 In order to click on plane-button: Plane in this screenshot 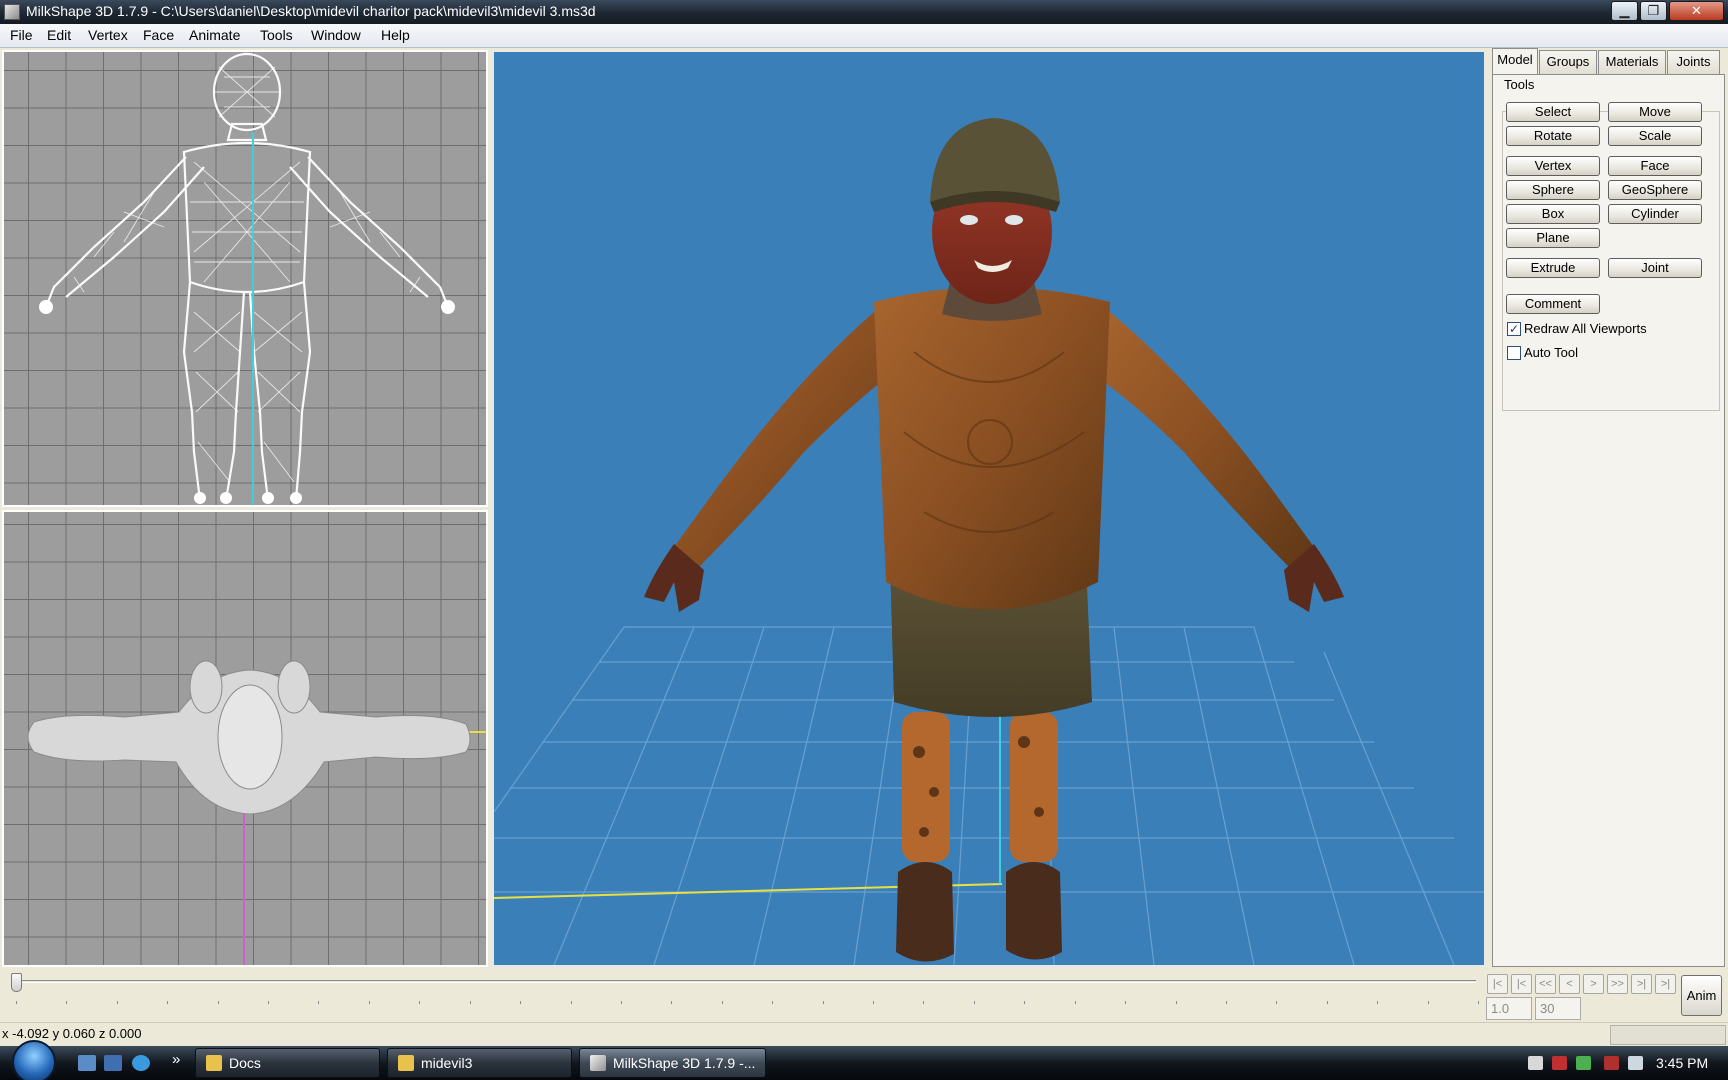, I will do `click(1553, 238)`.